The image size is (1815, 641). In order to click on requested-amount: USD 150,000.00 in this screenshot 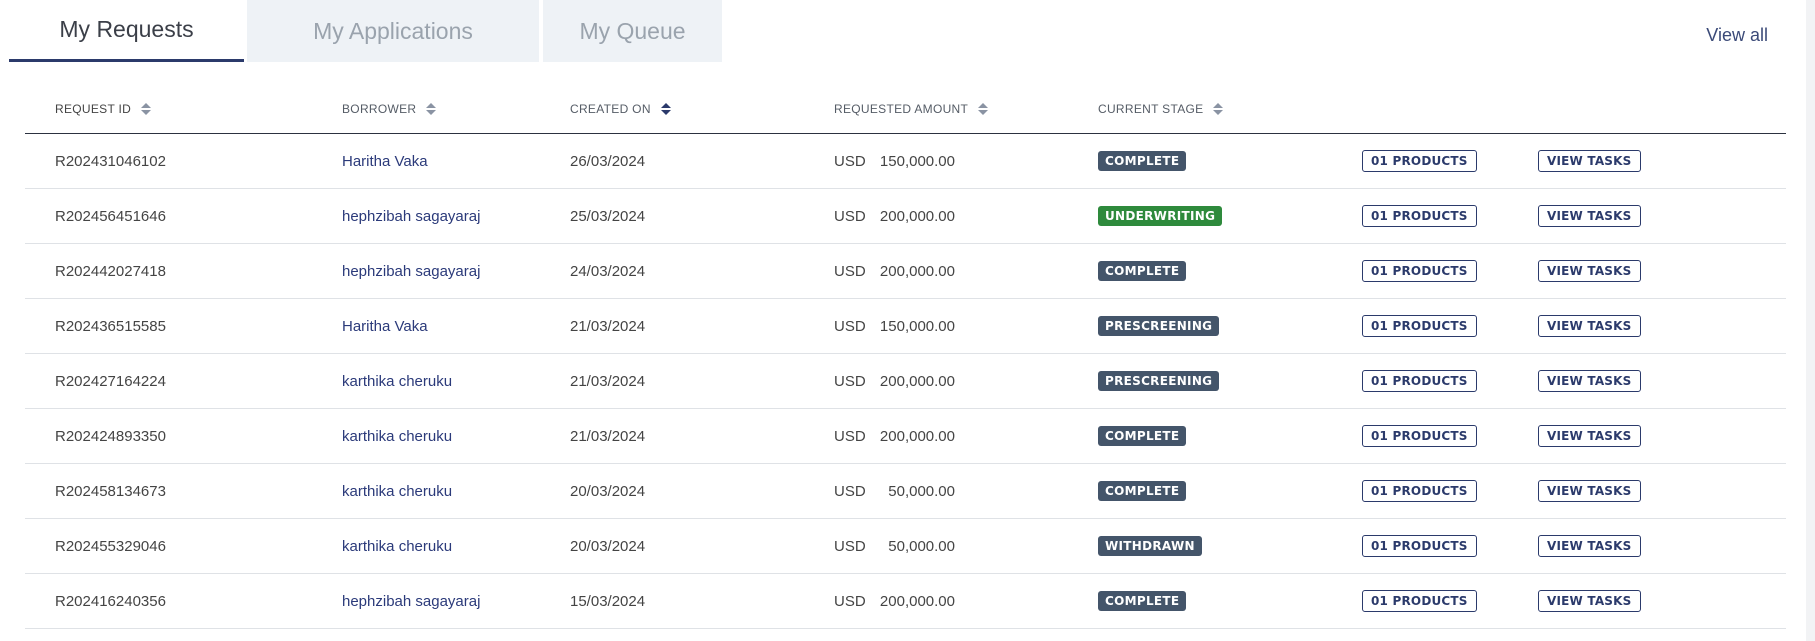, I will do `click(966, 161)`.